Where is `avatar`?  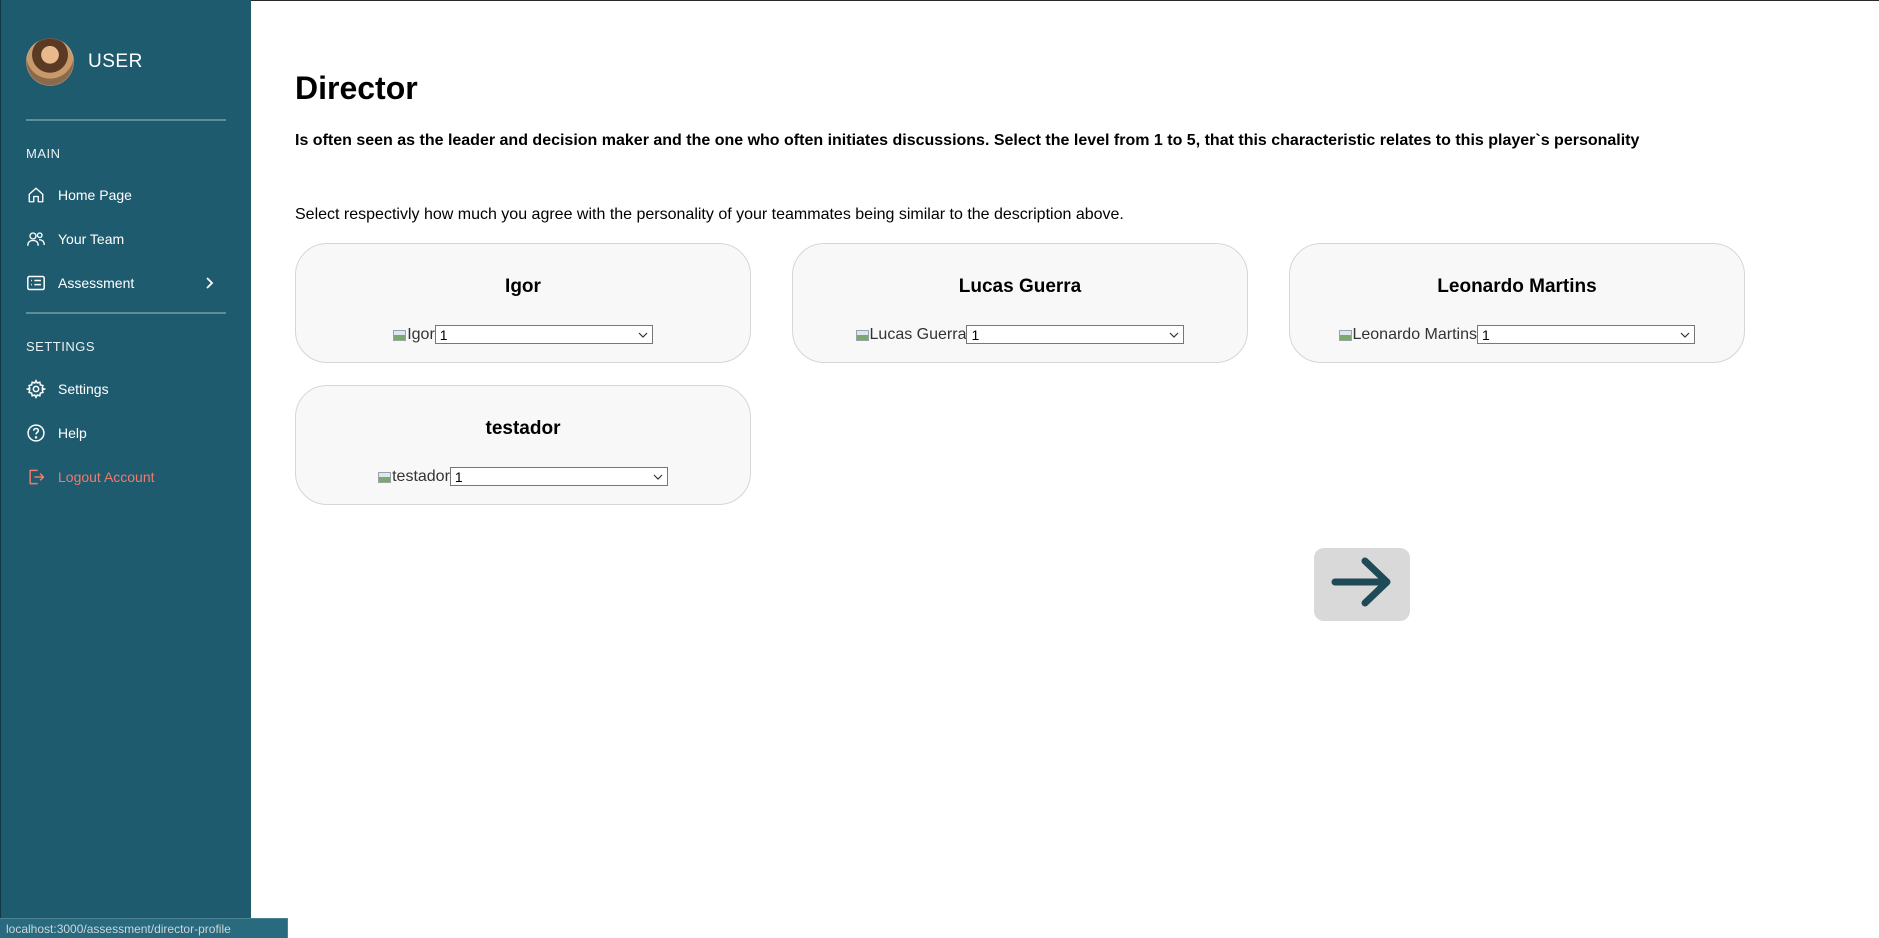 avatar is located at coordinates (50, 62).